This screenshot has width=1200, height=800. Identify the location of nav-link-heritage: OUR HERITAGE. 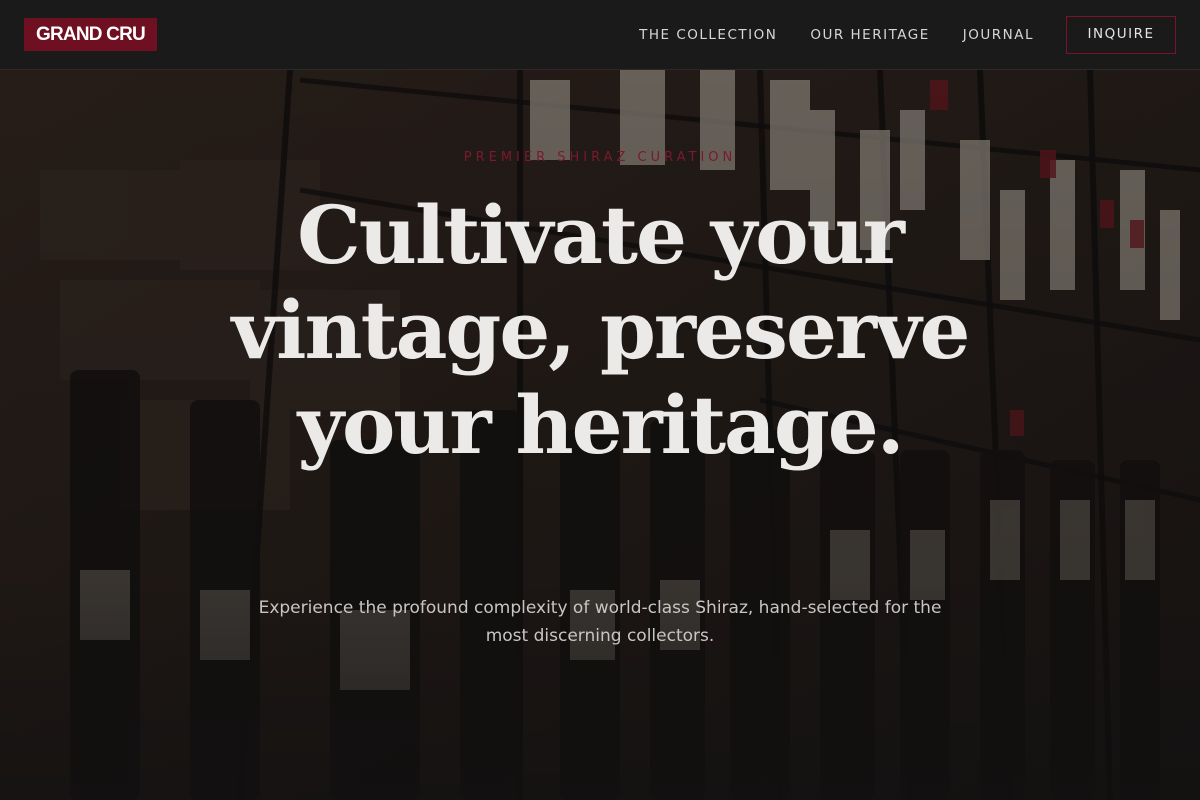
(869, 35).